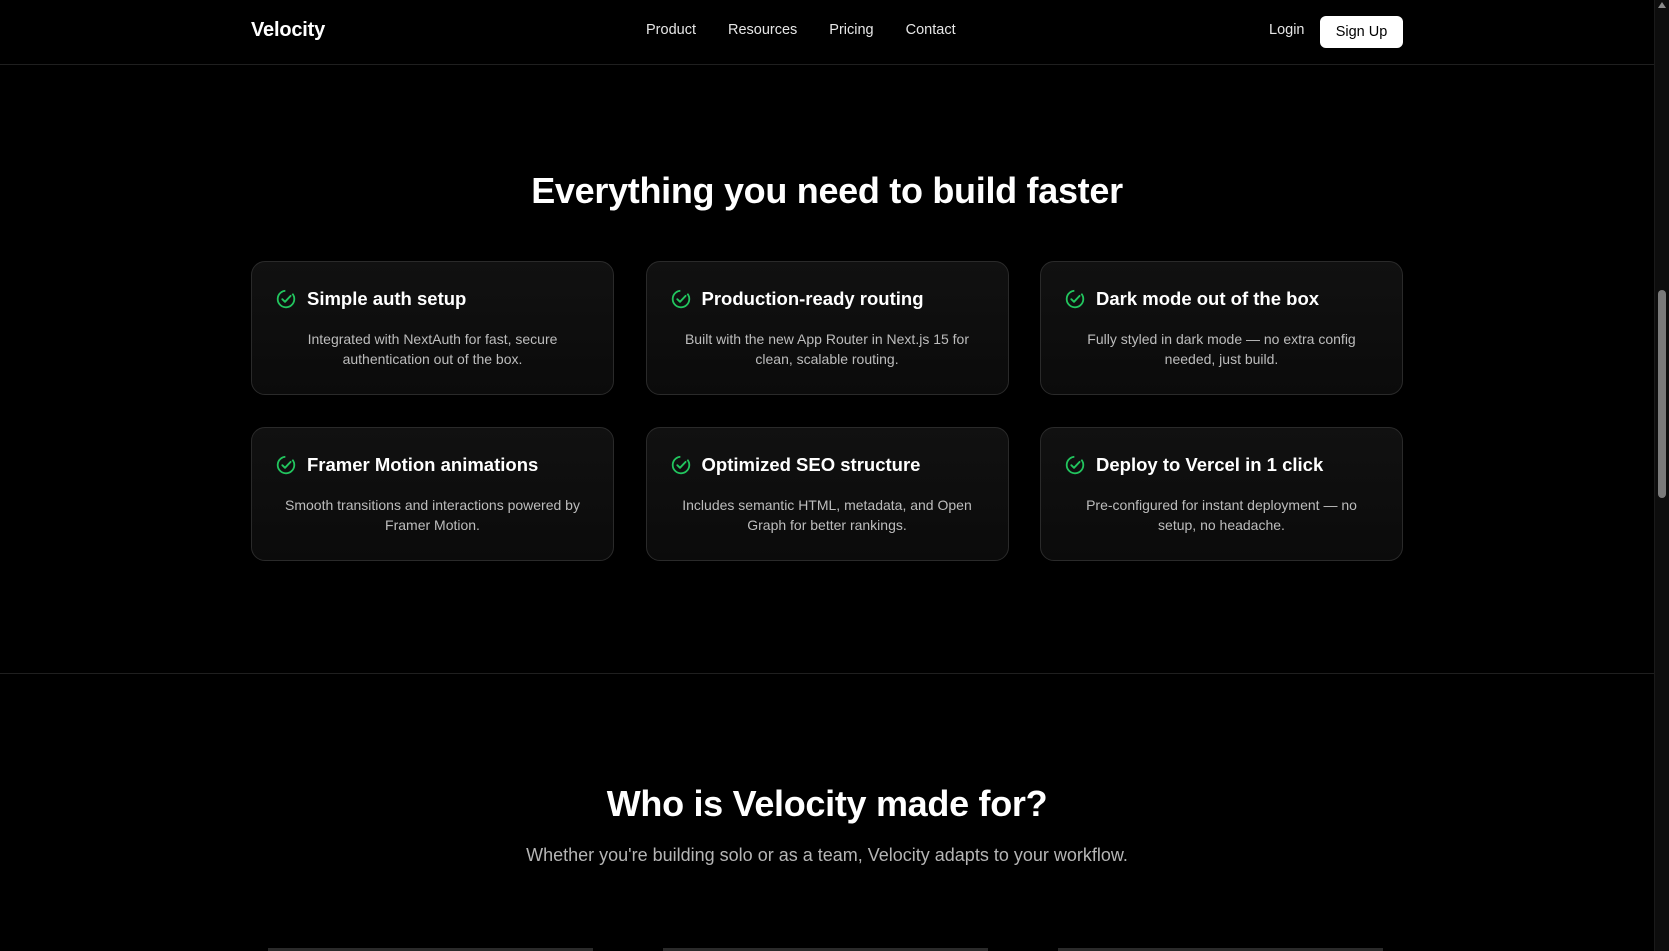 Image resolution: width=1669 pixels, height=951 pixels. I want to click on login-link: Login, so click(1286, 30).